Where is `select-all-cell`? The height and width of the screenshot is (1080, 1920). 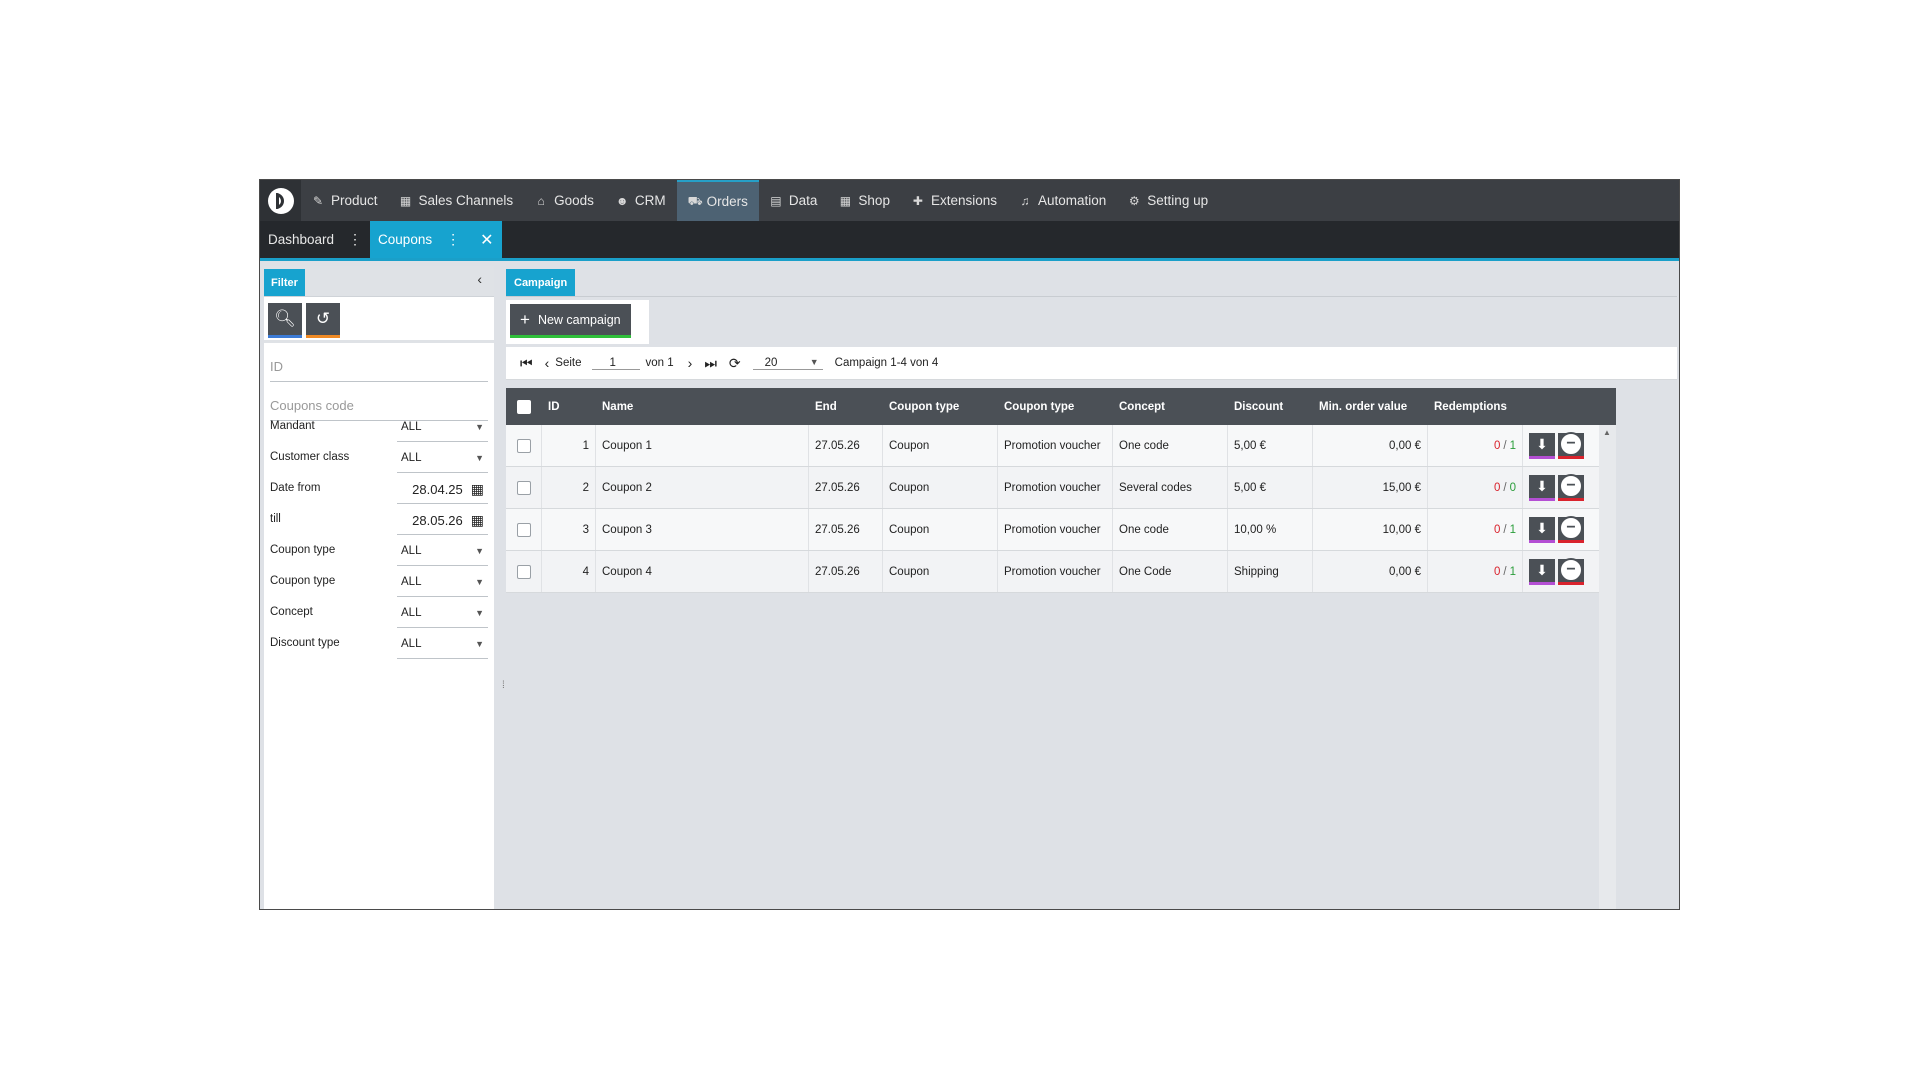
select-all-cell is located at coordinates (524, 406).